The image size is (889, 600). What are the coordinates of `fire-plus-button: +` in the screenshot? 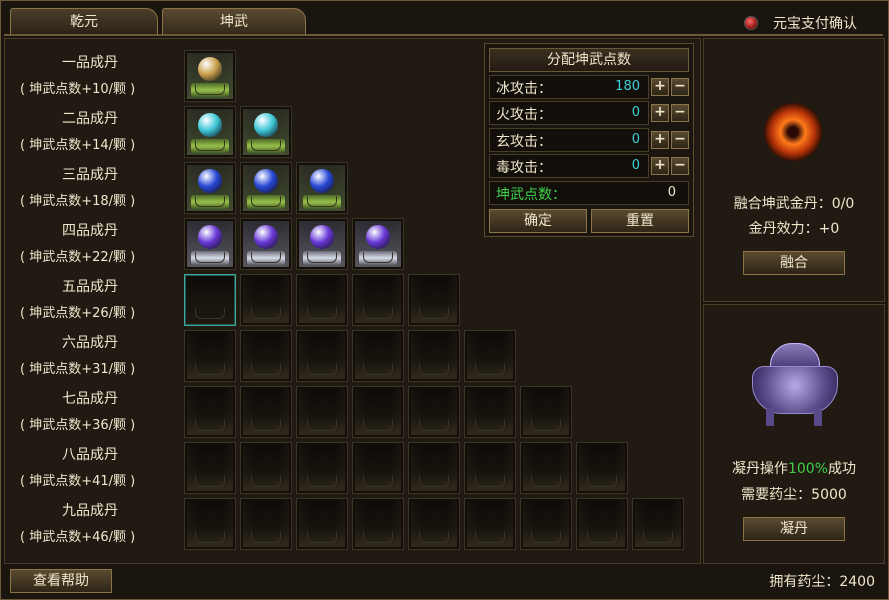 It's located at (660, 113).